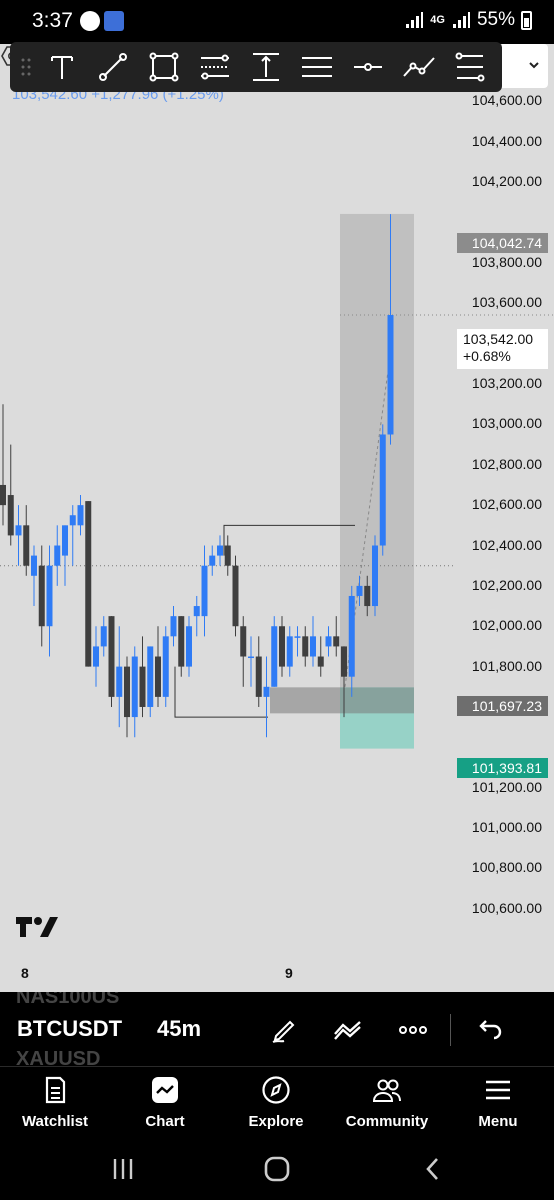 The width and height of the screenshot is (554, 1200). Describe the element at coordinates (433, 1169) in the screenshot. I see `back-icon` at that location.